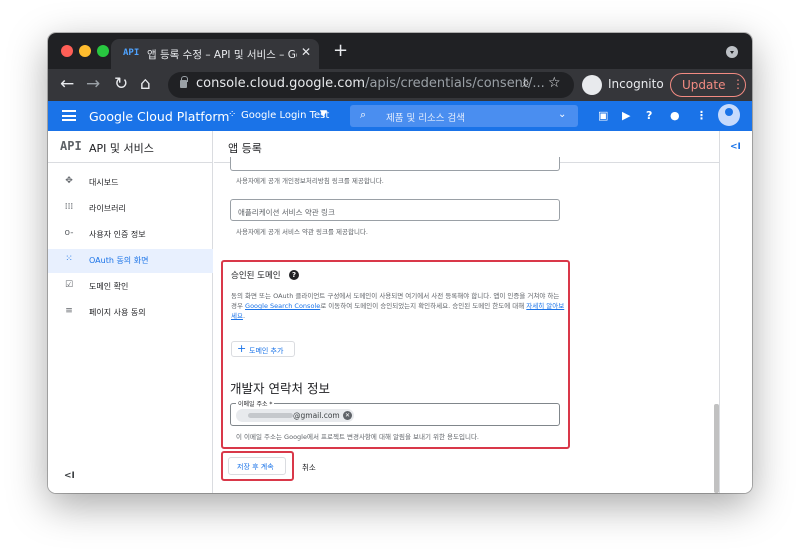 This screenshot has height=558, width=800. Describe the element at coordinates (302, 232) in the screenshot. I see `tos-helper: 사용자에게 공개 서비스 약관 링크를 제공합니다.` at that location.